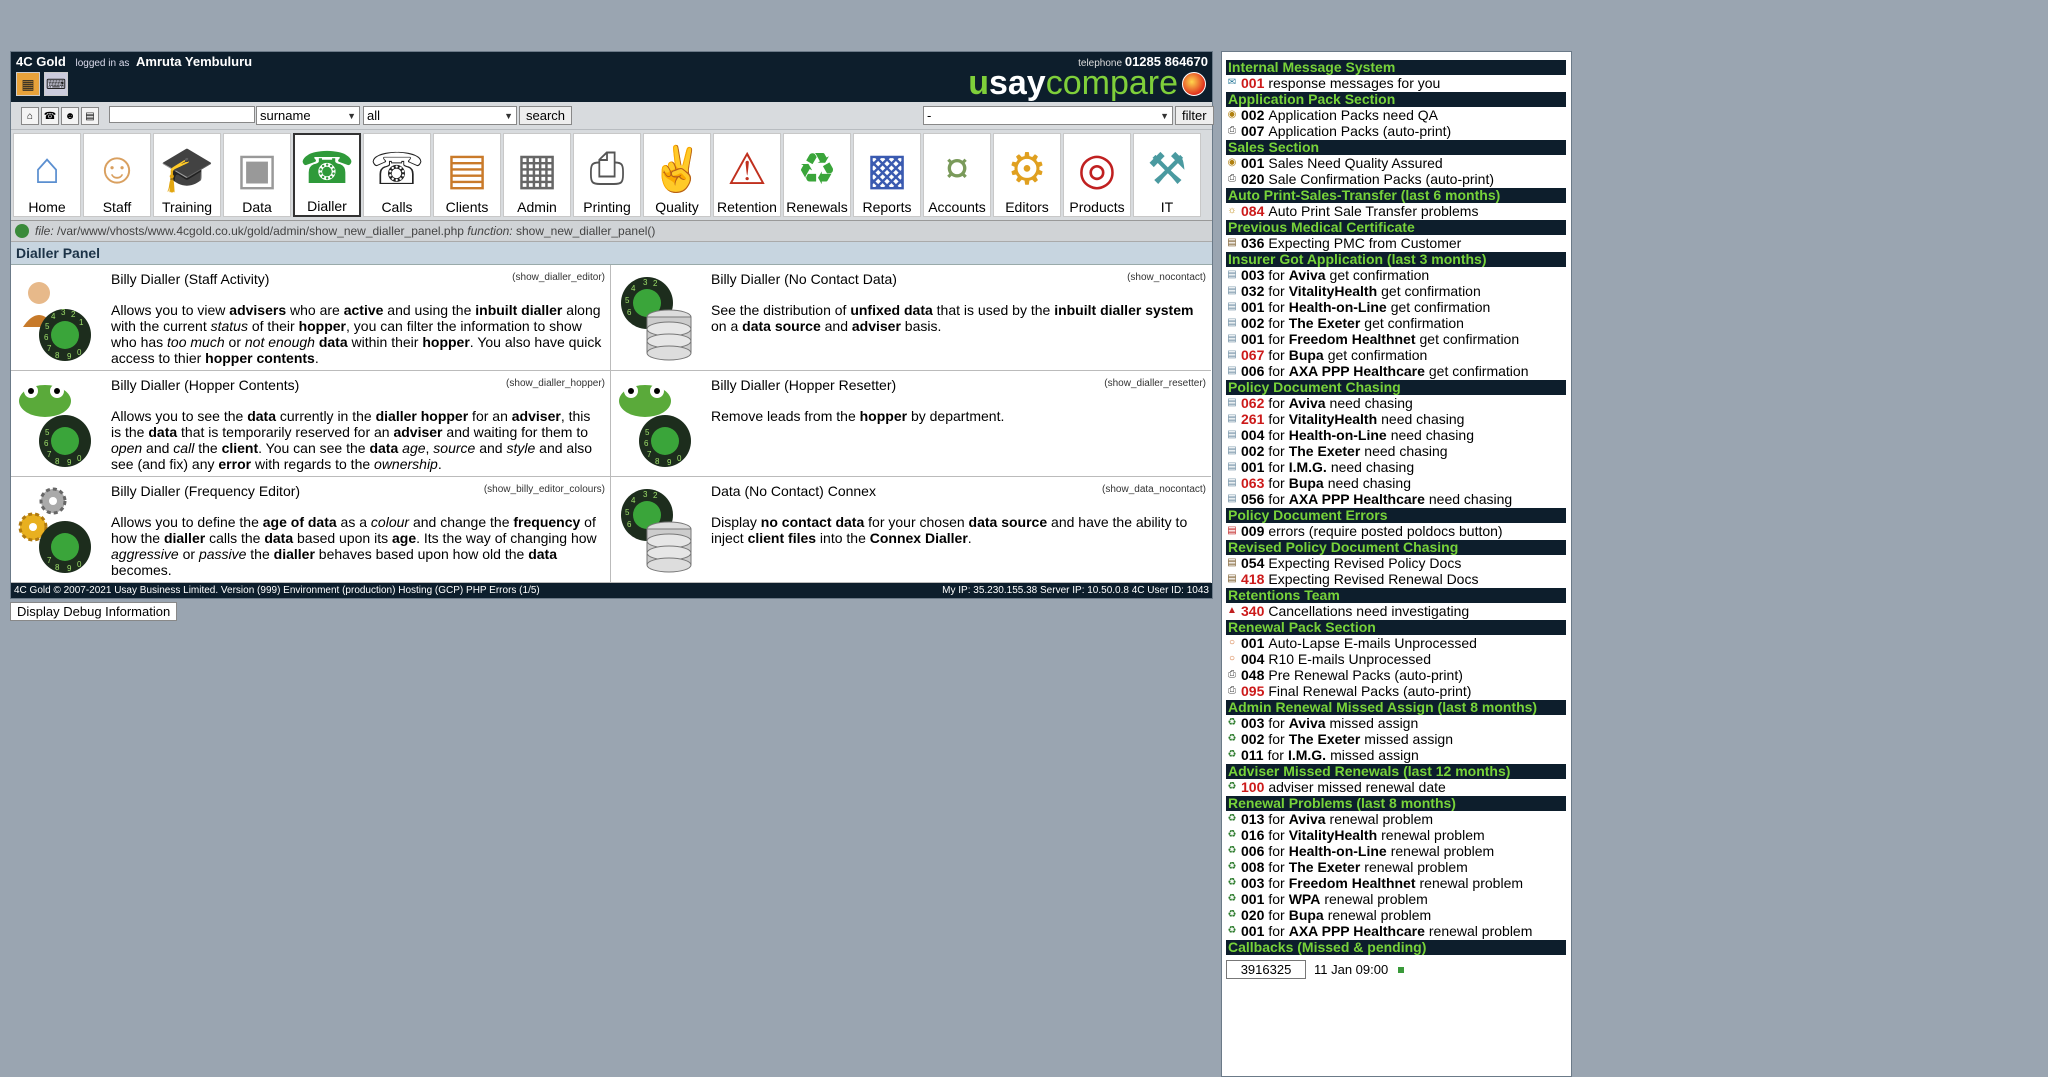 Image resolution: width=2048 pixels, height=1077 pixels. Describe the element at coordinates (1396, 595) in the screenshot. I see `section-header: Retentions Team` at that location.